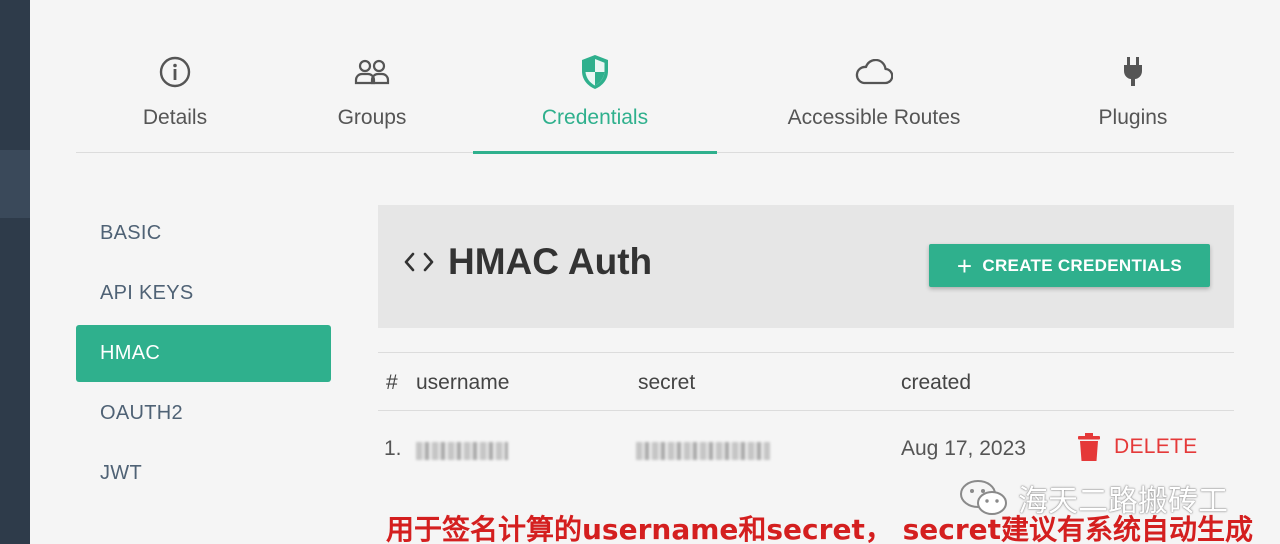  I want to click on delete-button: DELETE, so click(1138, 447).